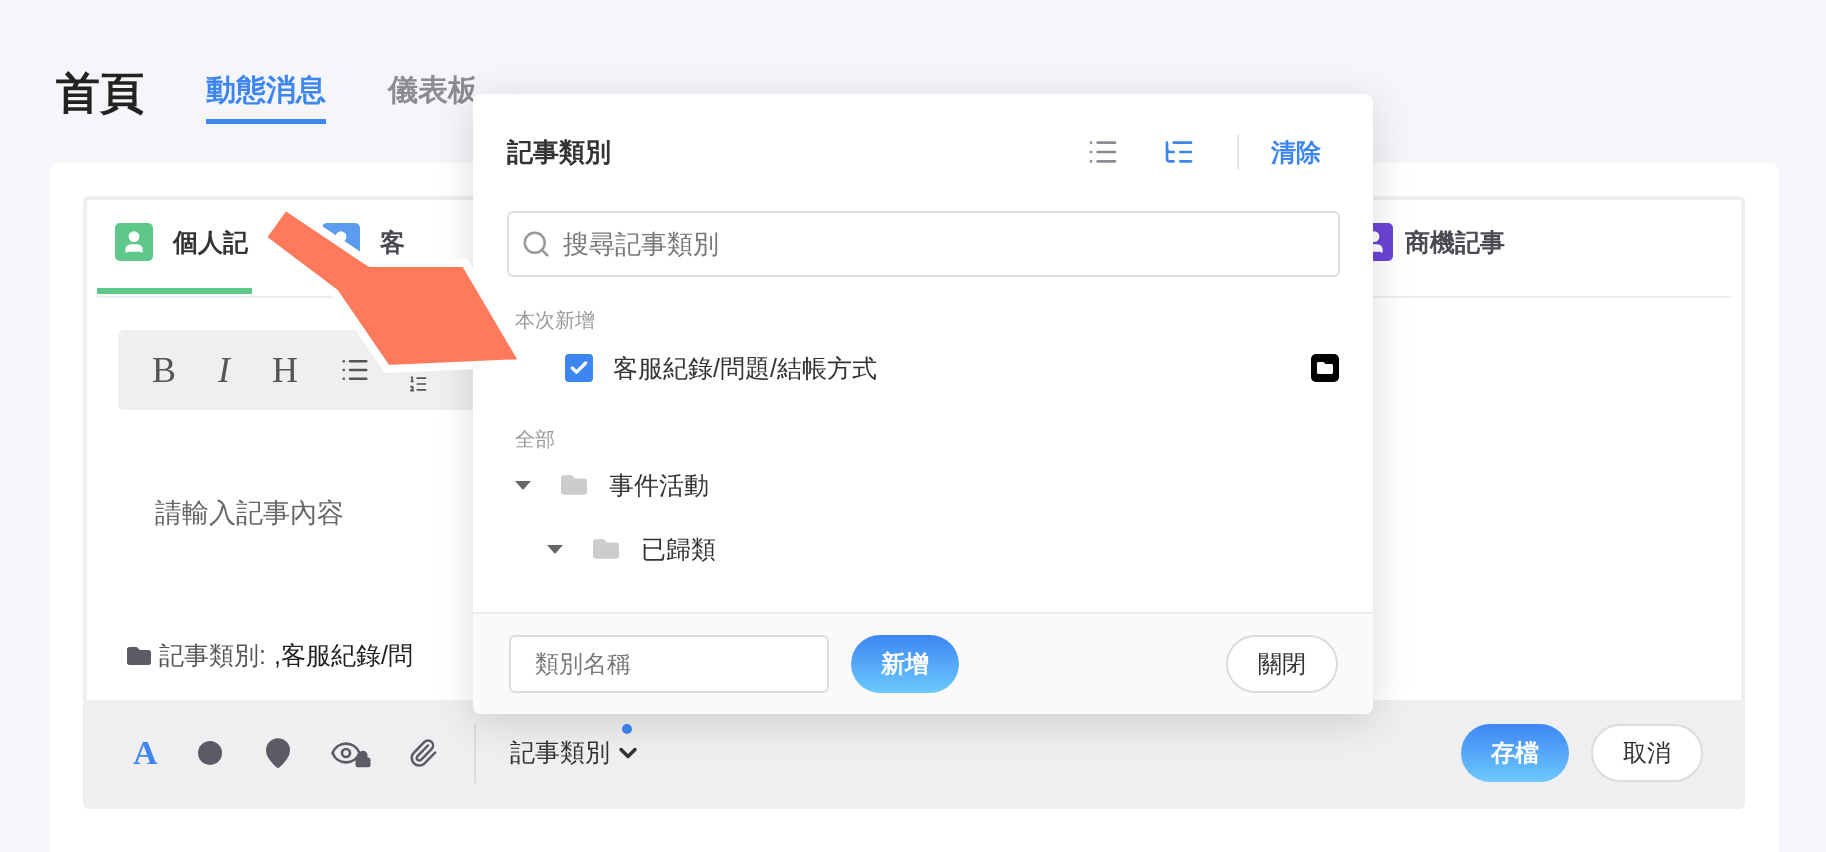 Image resolution: width=1826 pixels, height=852 pixels. What do you see at coordinates (923, 244) in the screenshot?
I see `search-field: 搜尋記事類別` at bounding box center [923, 244].